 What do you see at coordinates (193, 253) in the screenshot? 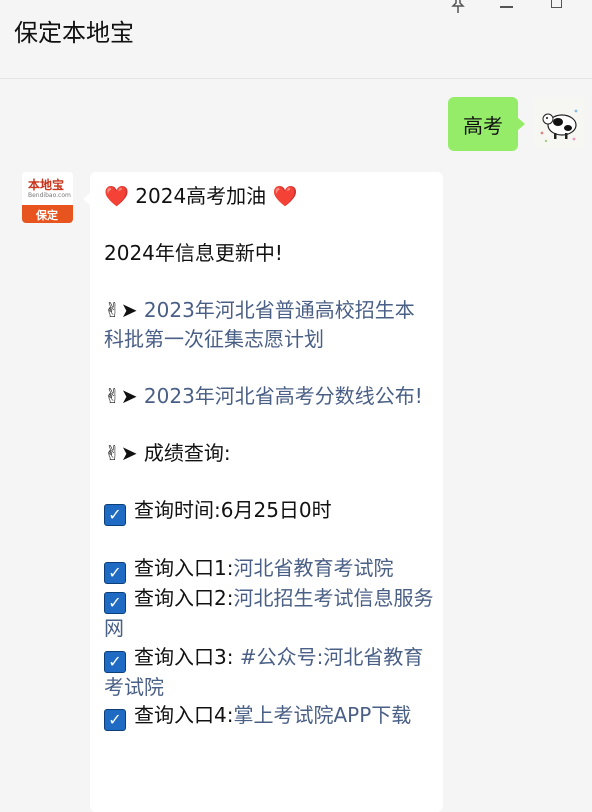
I see `update-notice: 2024年信息更新中!` at bounding box center [193, 253].